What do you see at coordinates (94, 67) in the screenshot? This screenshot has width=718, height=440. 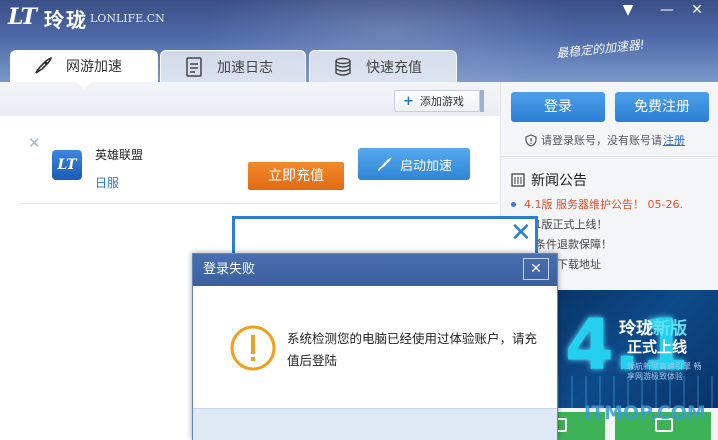 I see `tab-label: 网游加速` at bounding box center [94, 67].